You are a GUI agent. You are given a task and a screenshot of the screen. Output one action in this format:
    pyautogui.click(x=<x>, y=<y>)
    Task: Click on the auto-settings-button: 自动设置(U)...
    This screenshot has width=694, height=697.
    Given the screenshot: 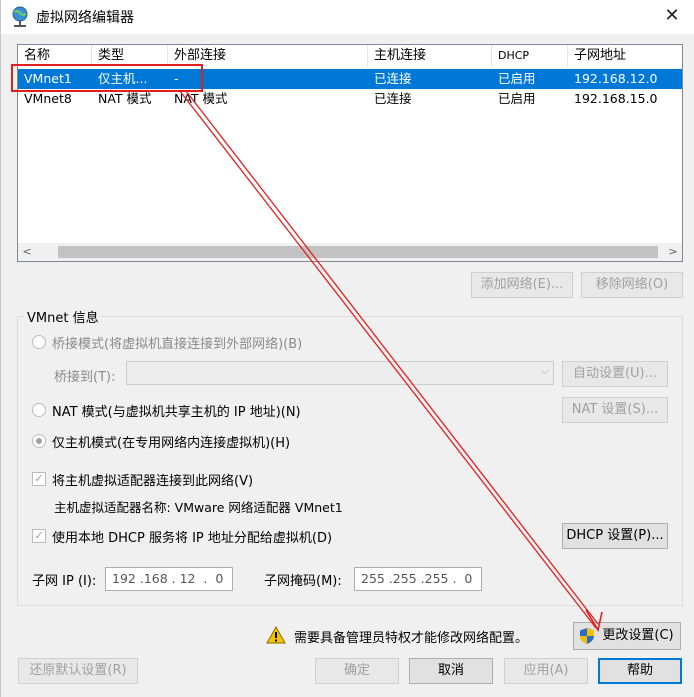 What is the action you would take?
    pyautogui.click(x=615, y=374)
    